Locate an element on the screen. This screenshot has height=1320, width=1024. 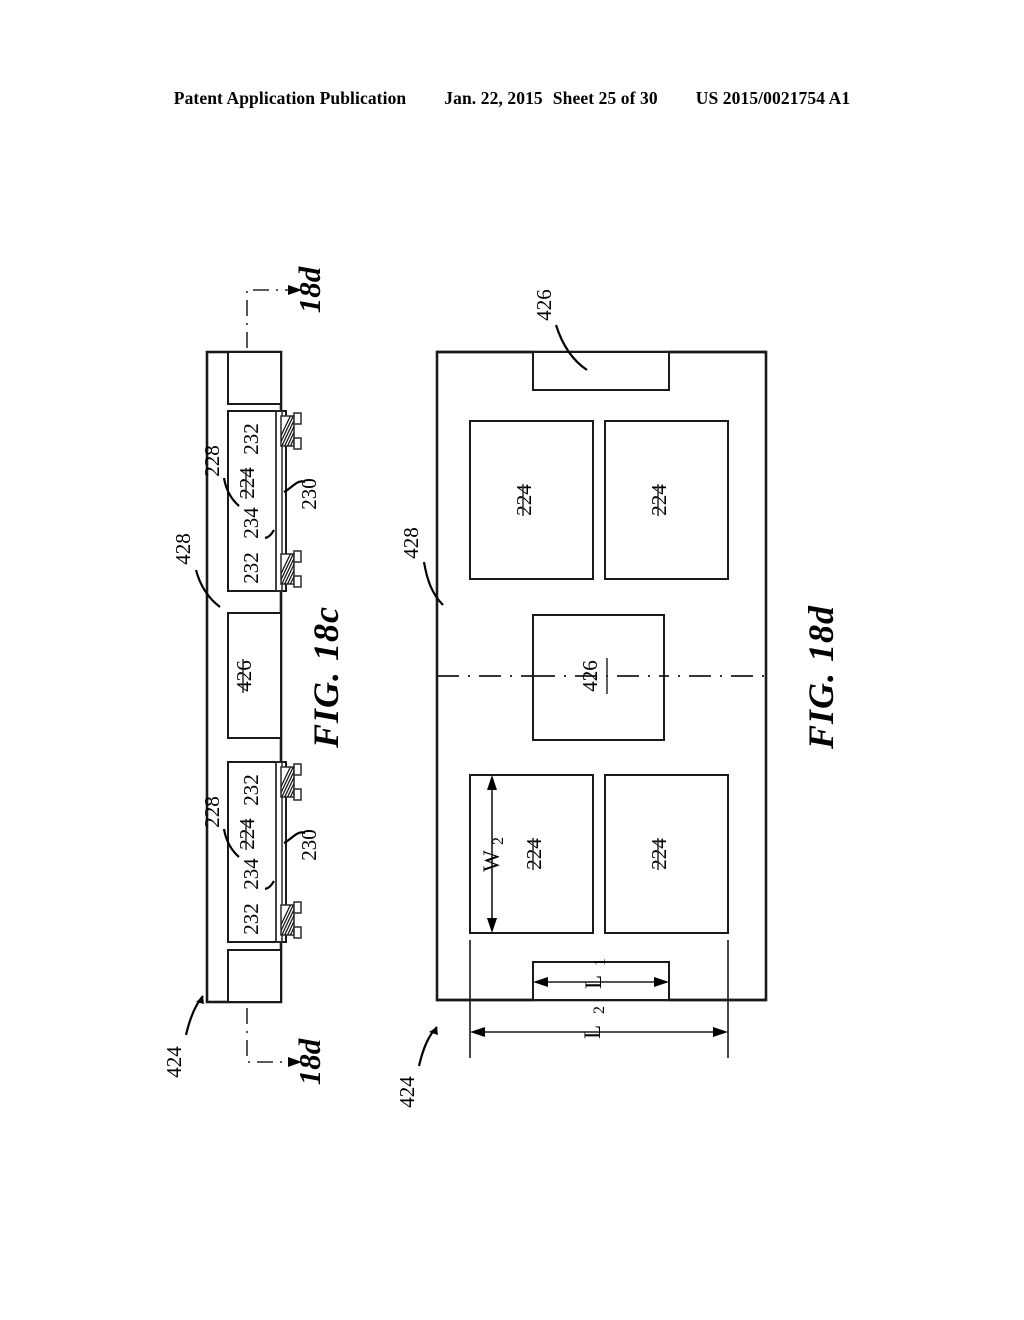
fig18d-l1-subscript: 1 is located at coordinates (600, 962).